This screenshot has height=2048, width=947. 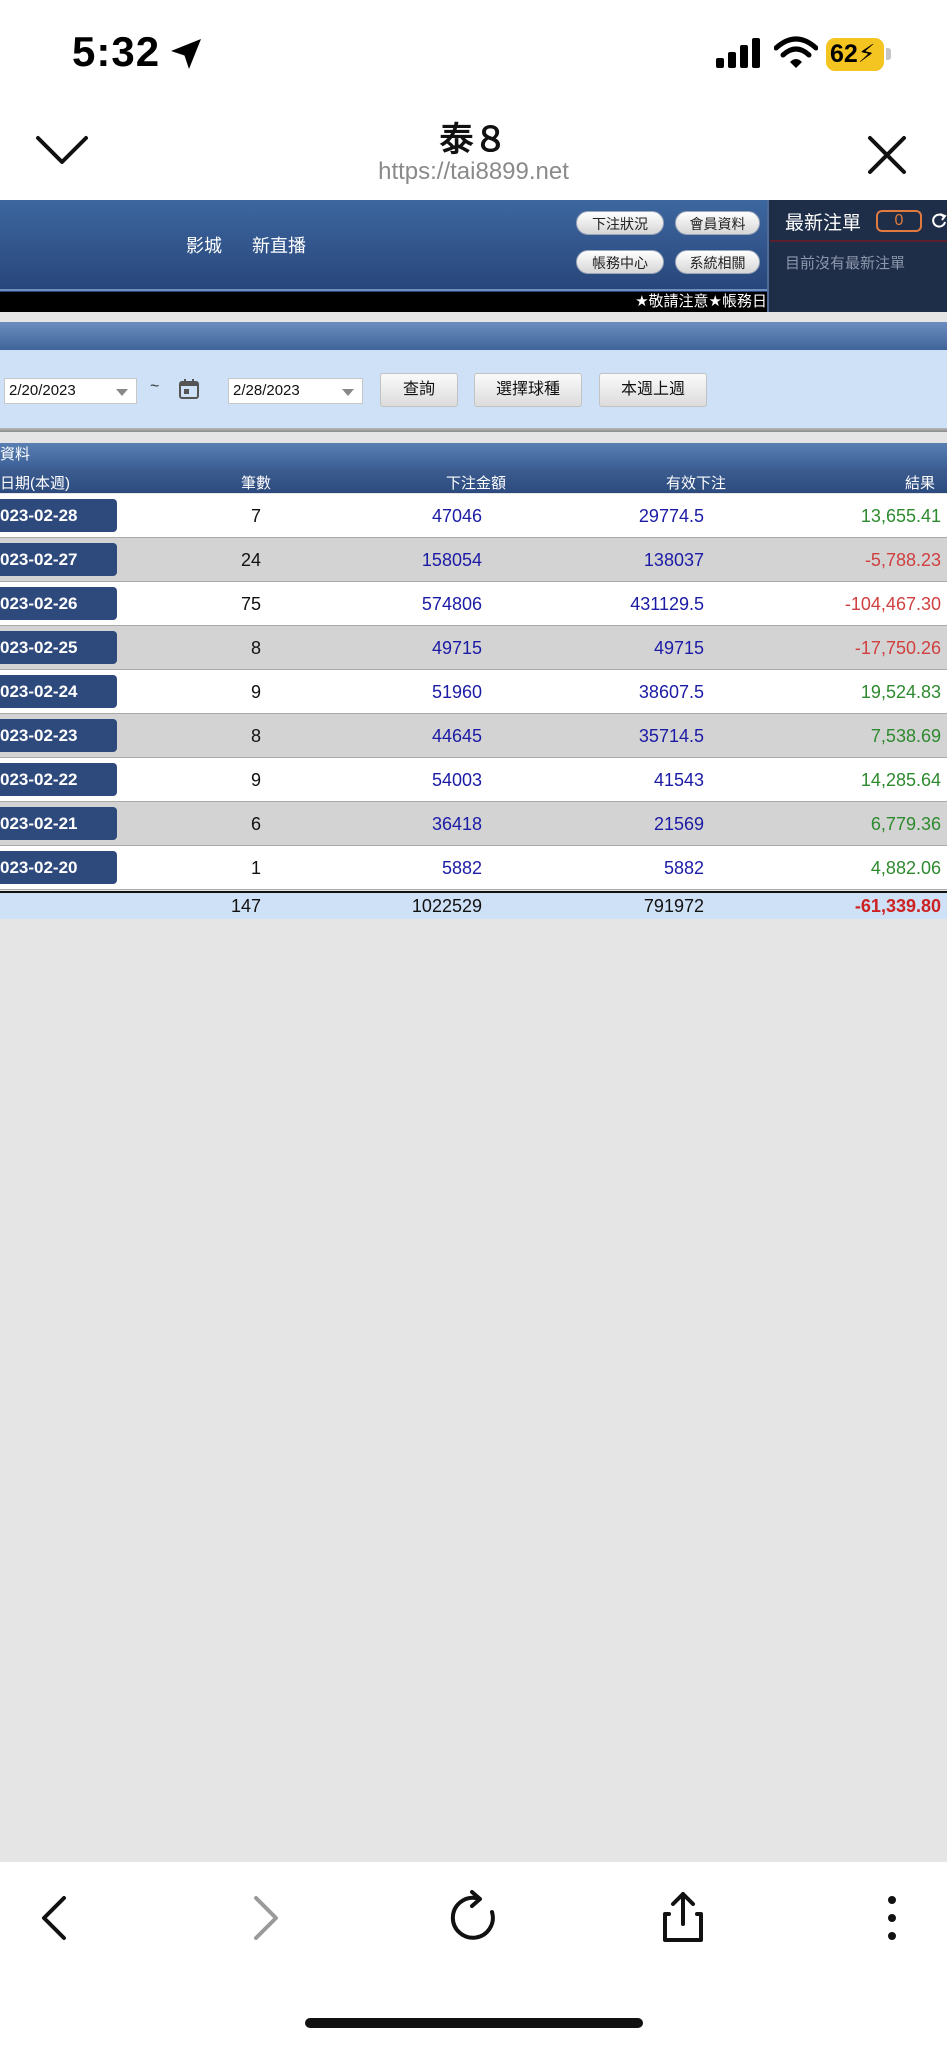 What do you see at coordinates (673, 906) in the screenshot?
I see `total-valid: 791972` at bounding box center [673, 906].